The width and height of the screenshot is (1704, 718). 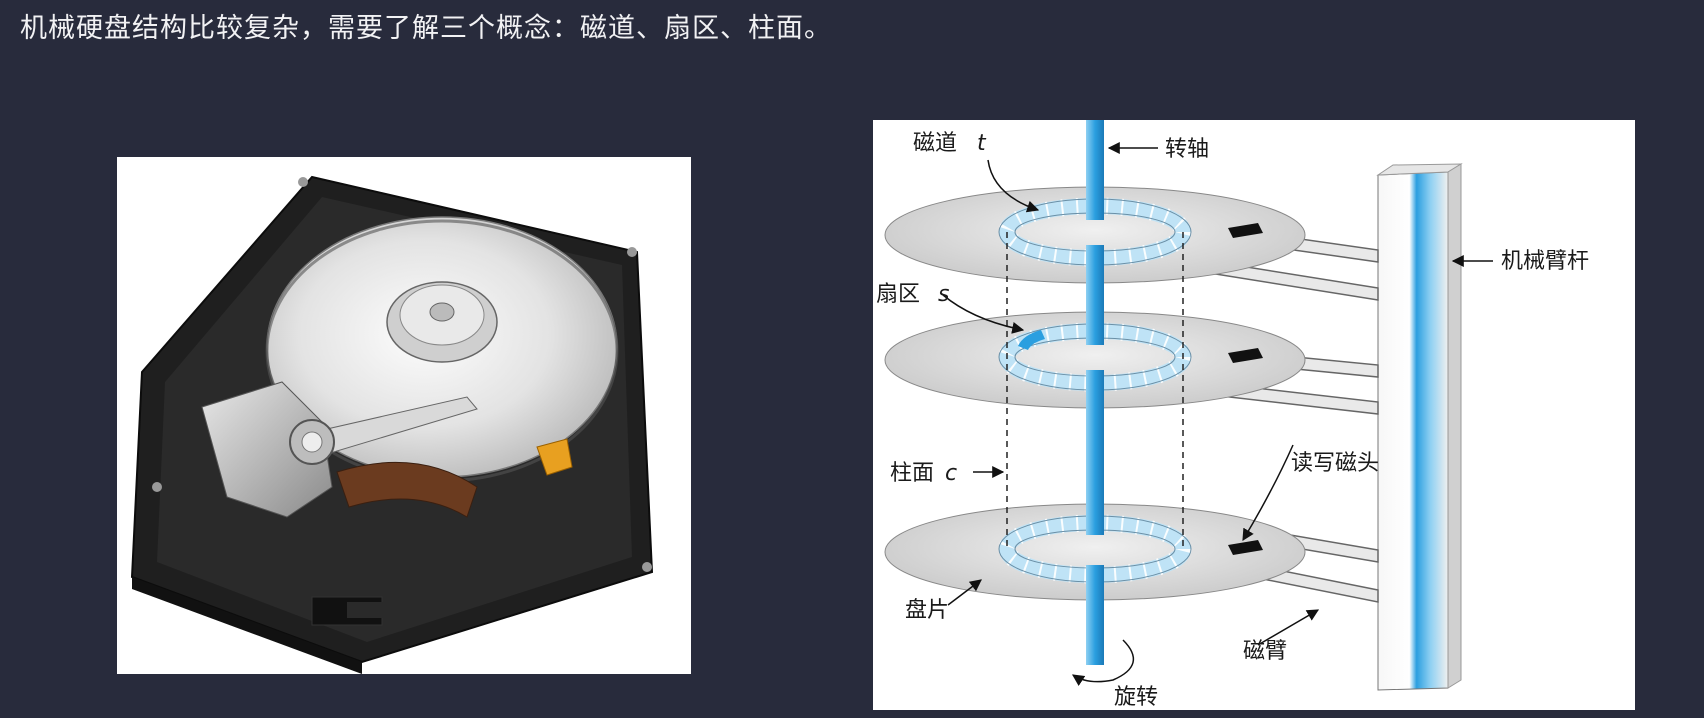 What do you see at coordinates (951, 473) in the screenshot?
I see `label-cylinder-var: c` at bounding box center [951, 473].